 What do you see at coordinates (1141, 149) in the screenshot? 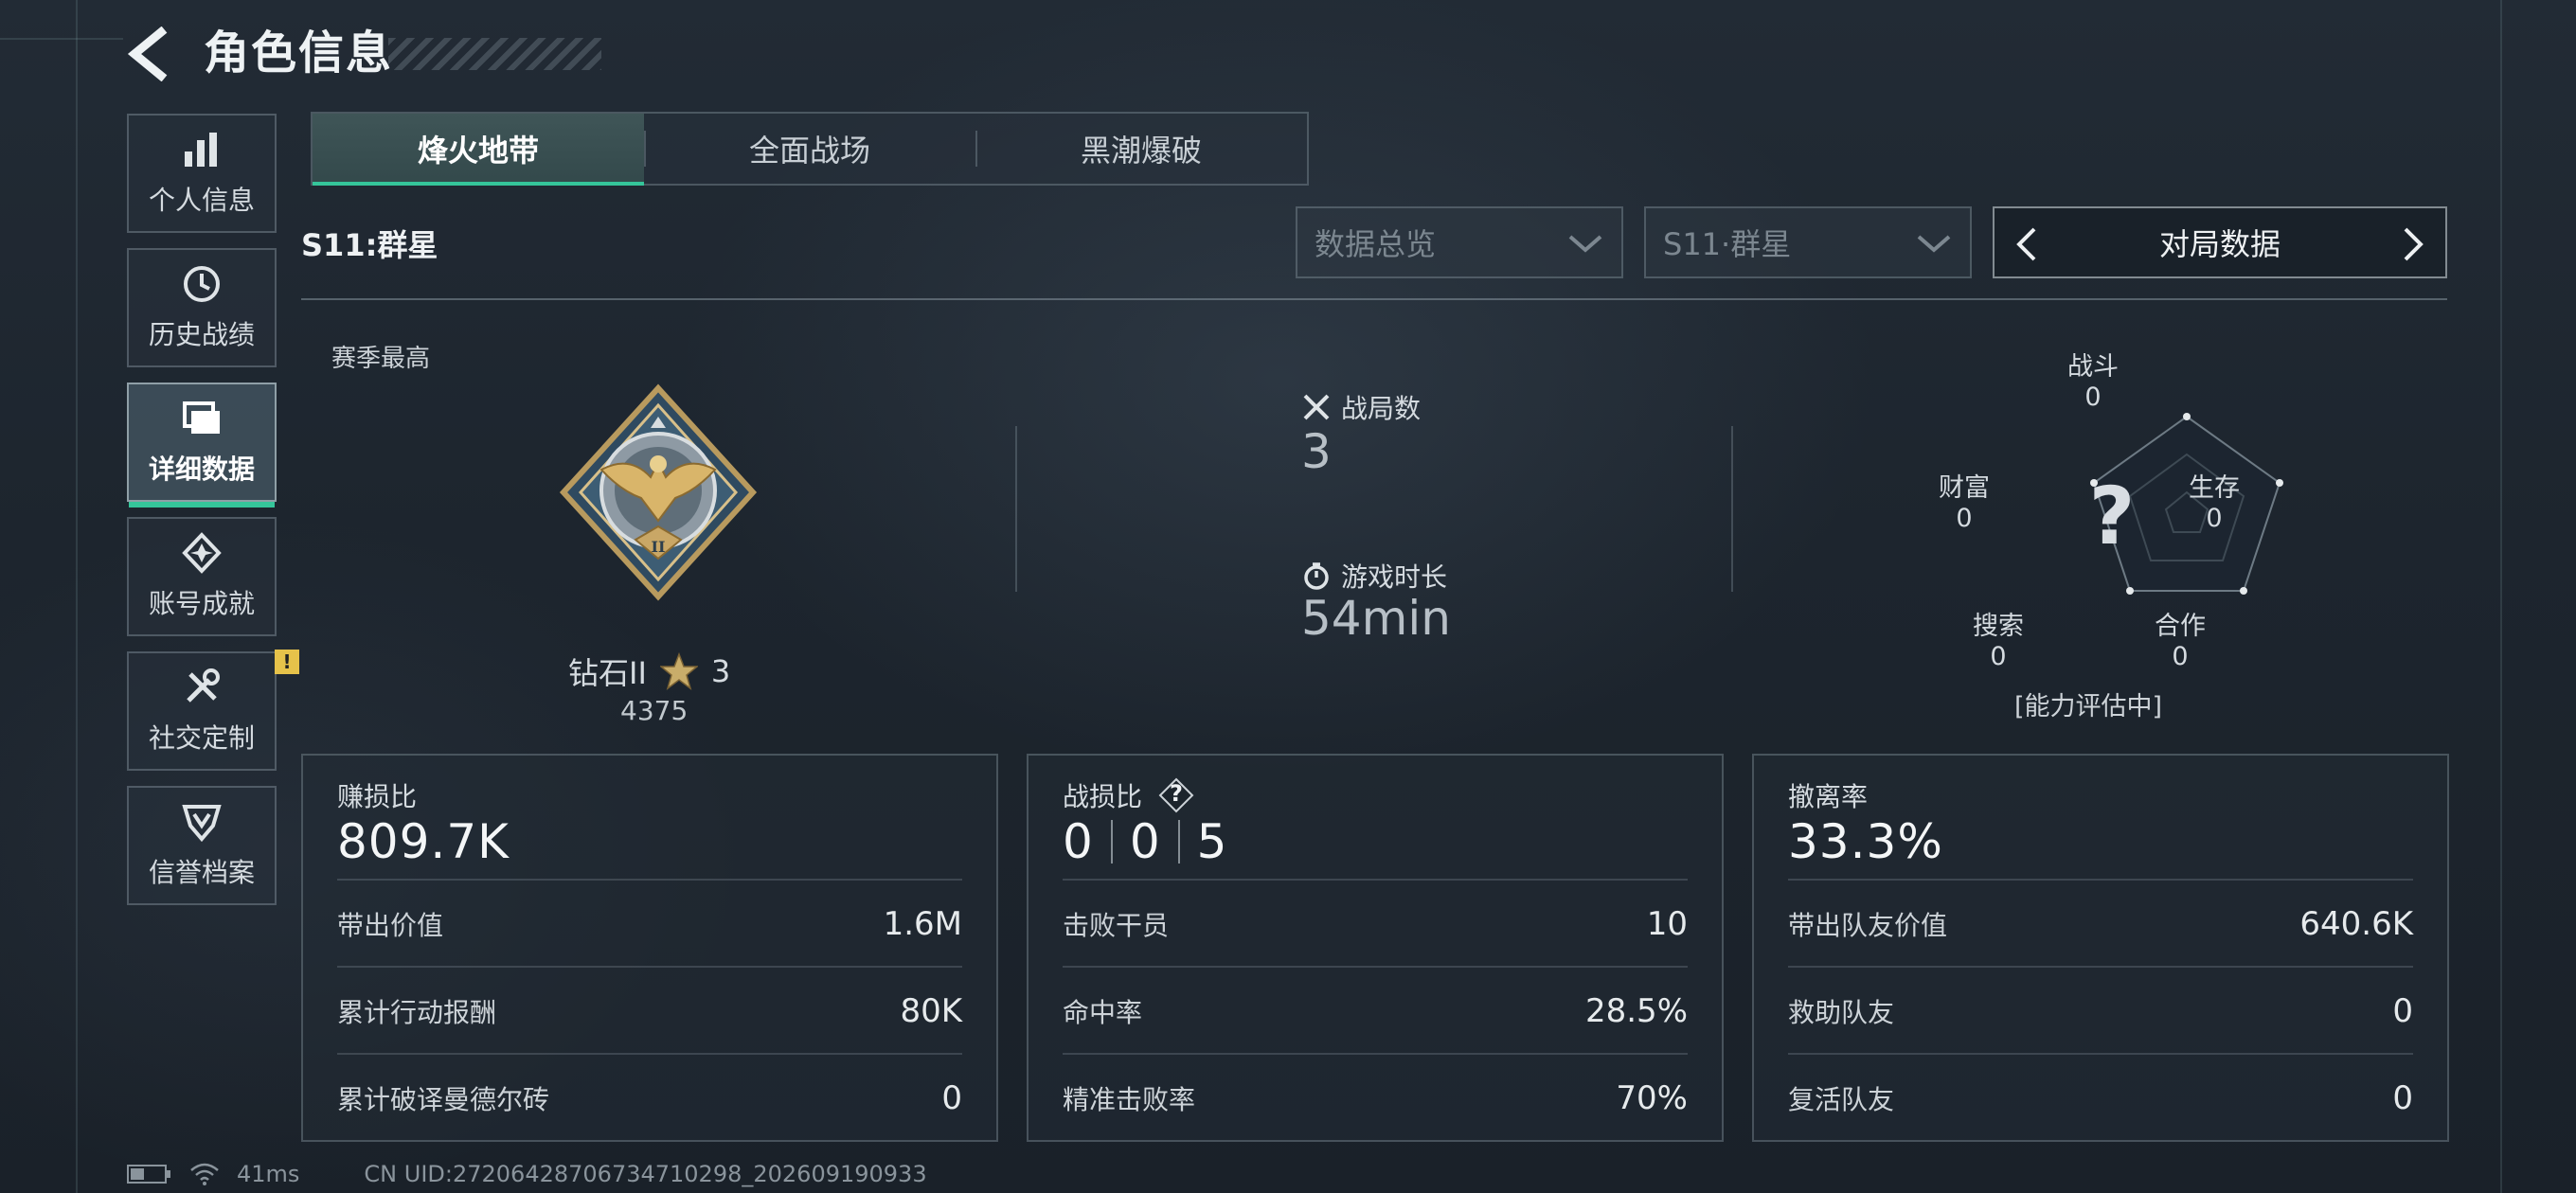
I see `tab-dark-tide: 黑潮爆破` at bounding box center [1141, 149].